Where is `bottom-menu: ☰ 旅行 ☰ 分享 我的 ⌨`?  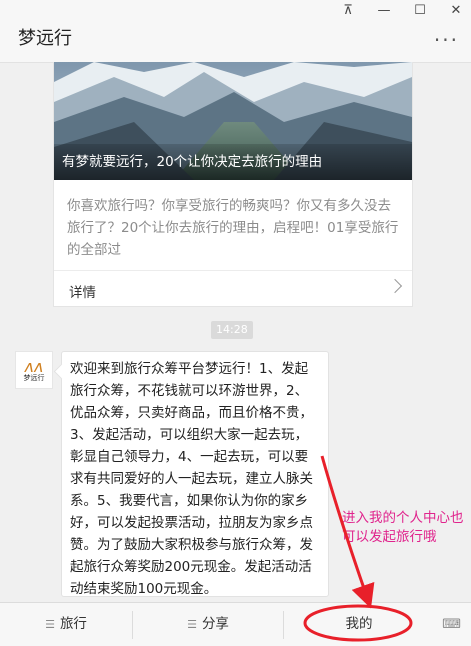 bottom-menu: ☰ 旅行 ☰ 分享 我的 ⌨ is located at coordinates (235, 624).